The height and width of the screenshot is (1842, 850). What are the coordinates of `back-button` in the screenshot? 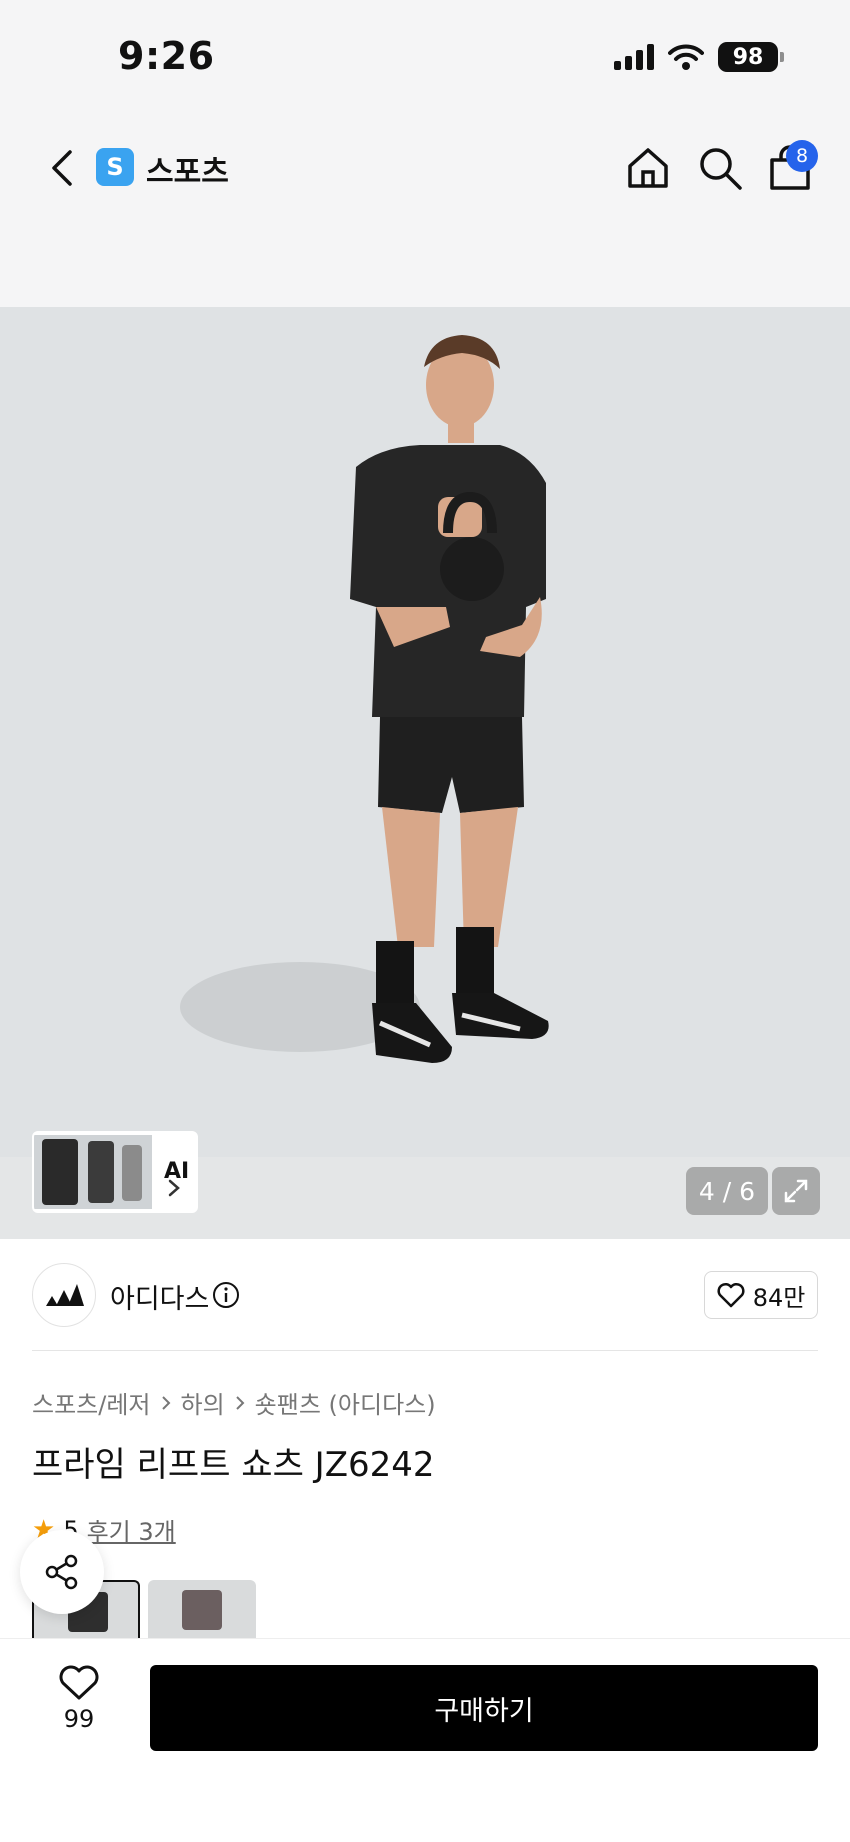 It's located at (62, 168).